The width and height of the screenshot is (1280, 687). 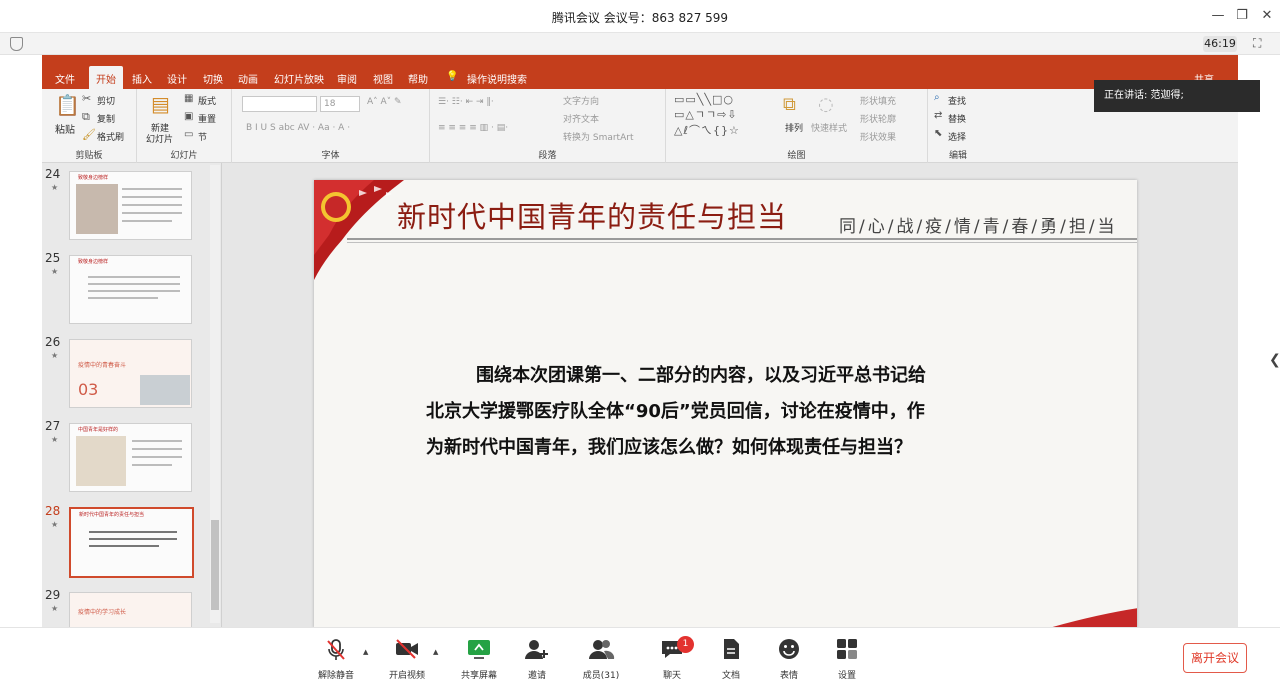 What do you see at coordinates (299, 78) in the screenshot?
I see `tab-slideshow: 幻灯片放映` at bounding box center [299, 78].